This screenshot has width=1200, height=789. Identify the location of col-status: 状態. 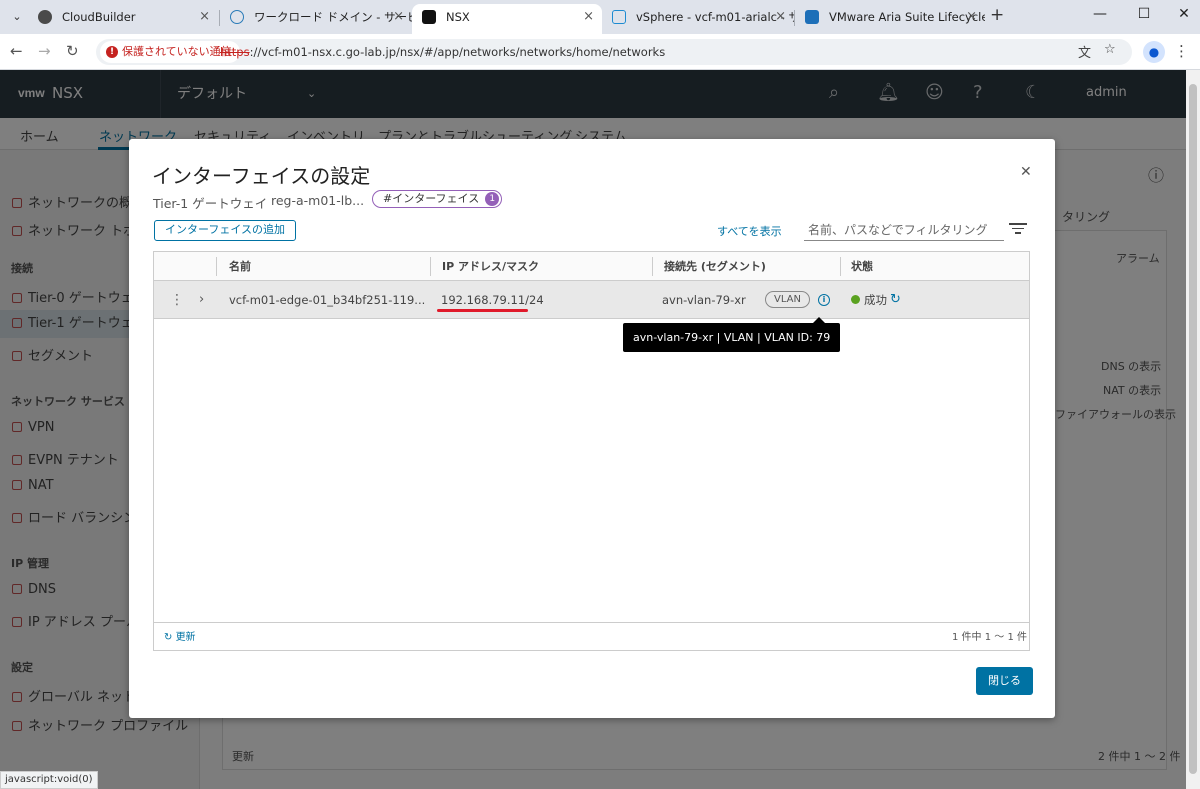
(862, 266).